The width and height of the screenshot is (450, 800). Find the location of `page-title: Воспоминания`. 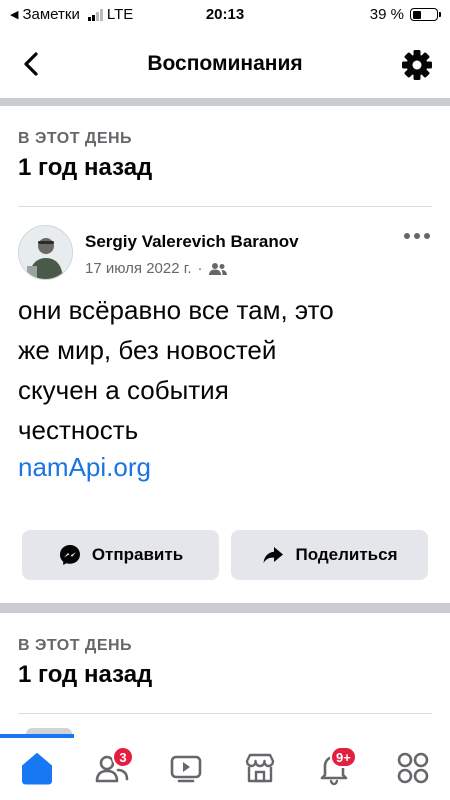

page-title: Воспоминания is located at coordinates (225, 63).